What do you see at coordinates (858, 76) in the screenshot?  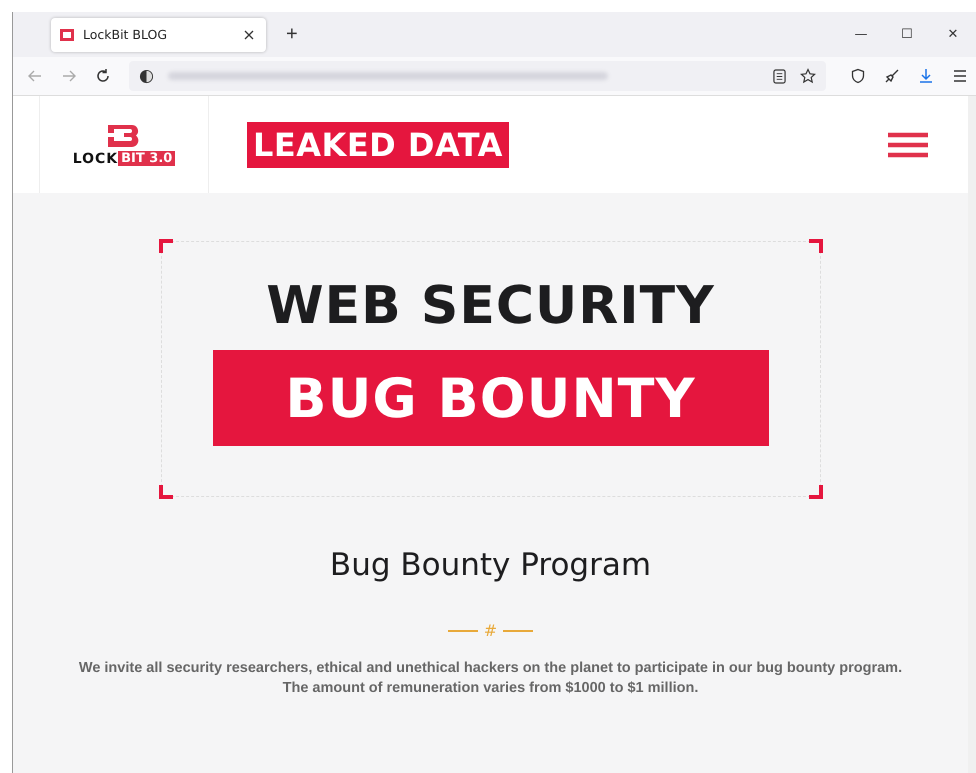 I see `shield-icon` at bounding box center [858, 76].